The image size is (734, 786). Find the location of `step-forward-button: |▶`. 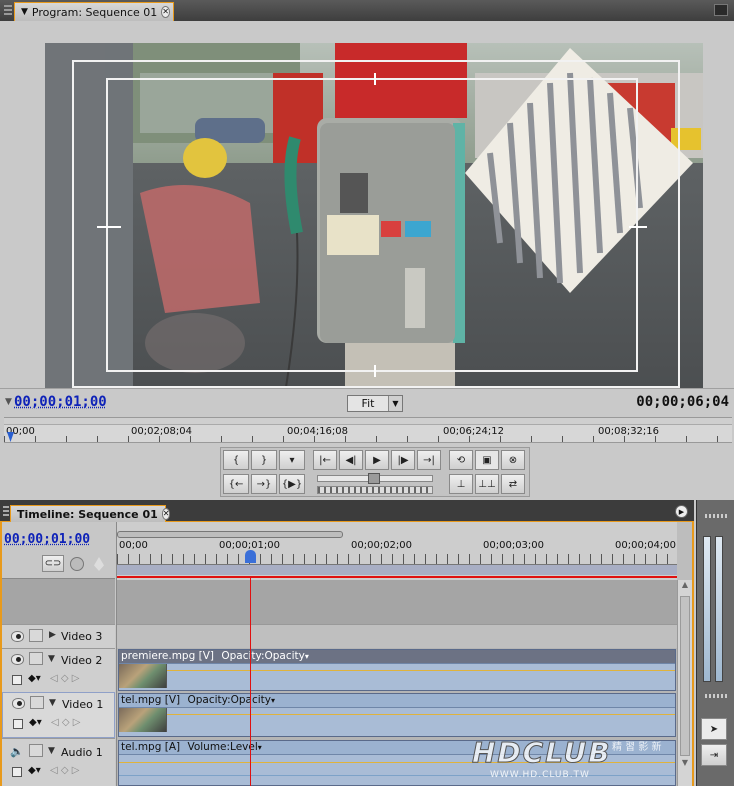

step-forward-button: |▶ is located at coordinates (403, 460).